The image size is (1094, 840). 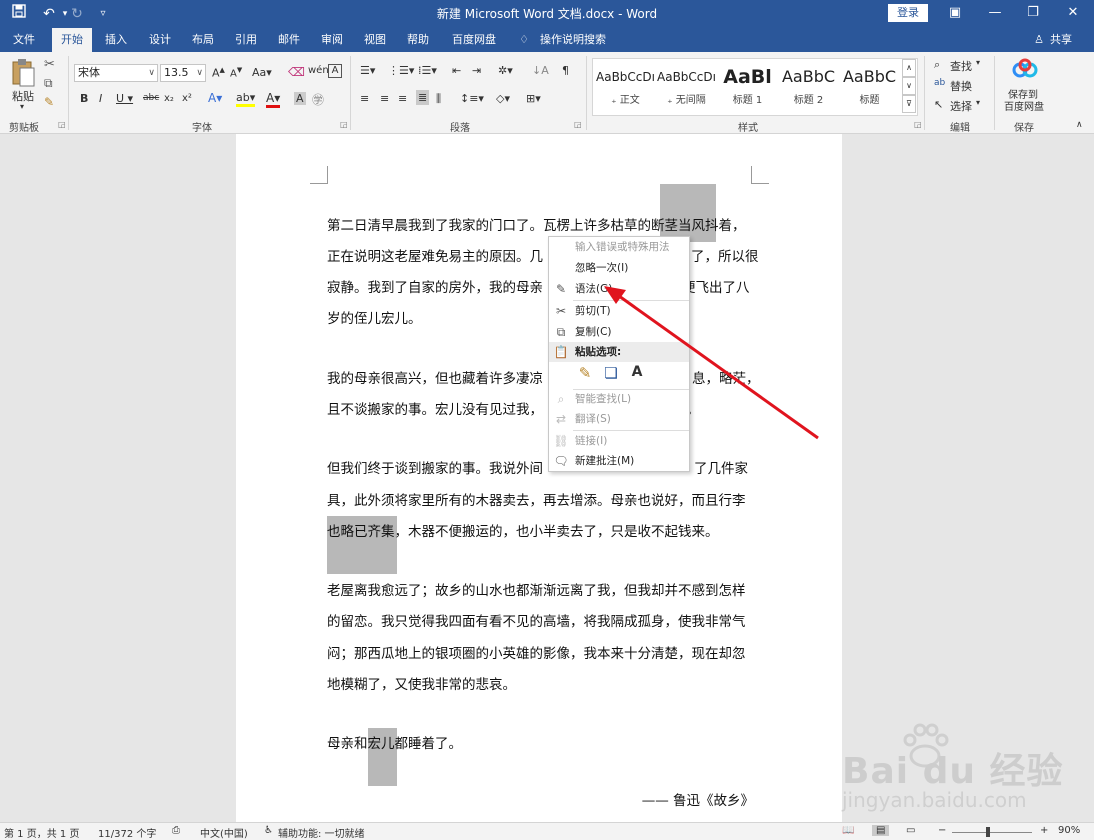 What do you see at coordinates (332, 40) in the screenshot?
I see `tab-review: 审阅` at bounding box center [332, 40].